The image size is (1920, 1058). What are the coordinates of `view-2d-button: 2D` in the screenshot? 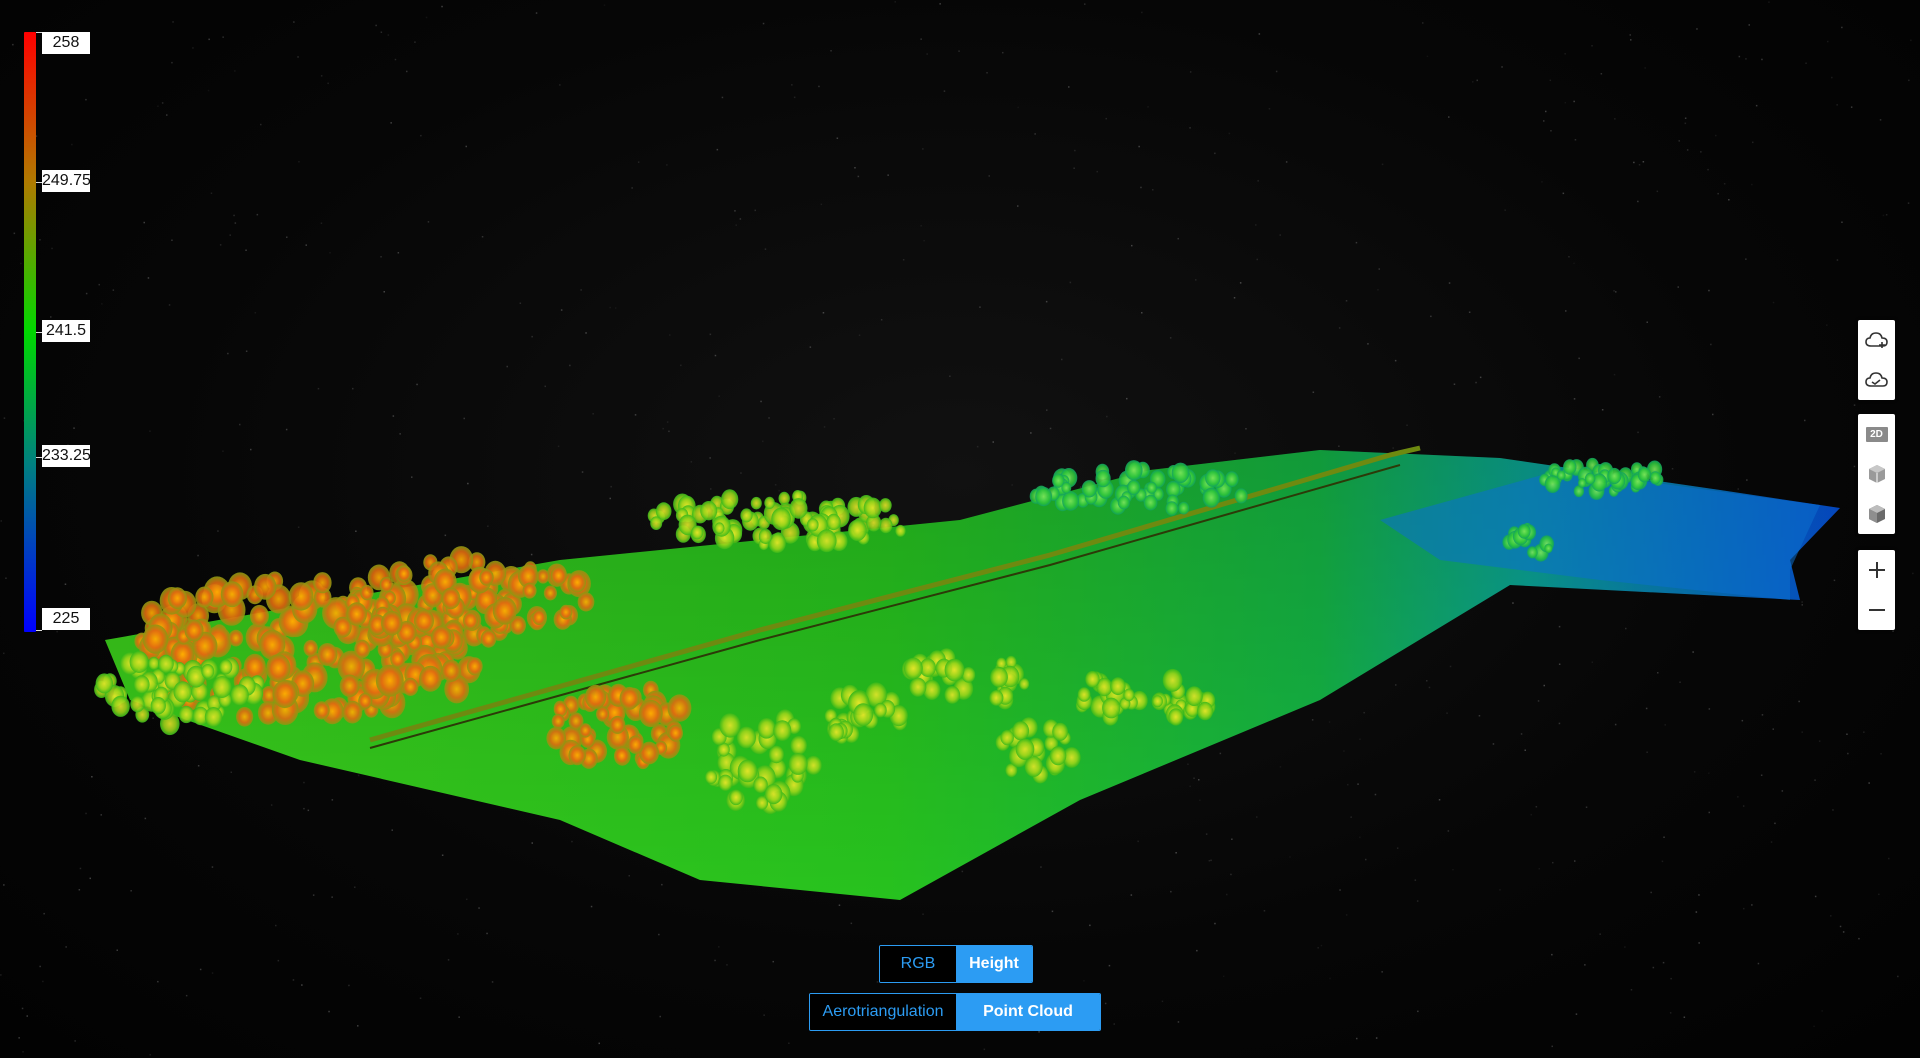 It's located at (1876, 434).